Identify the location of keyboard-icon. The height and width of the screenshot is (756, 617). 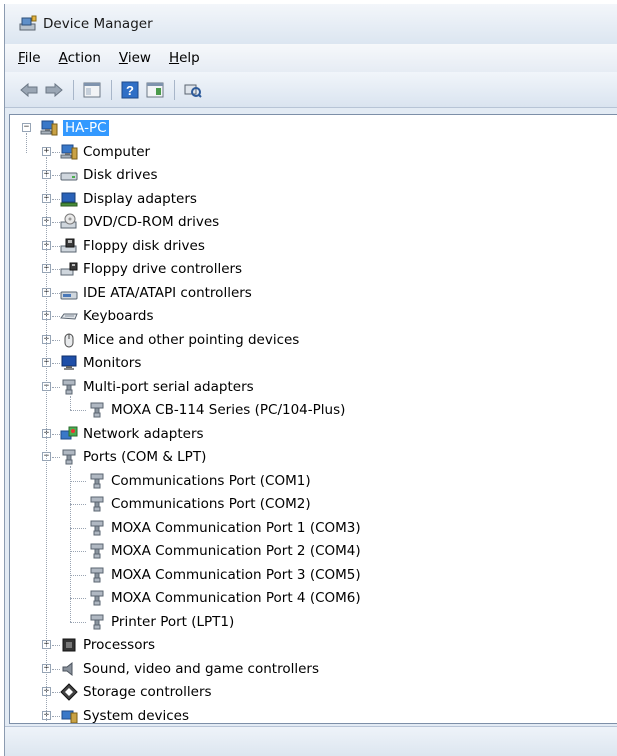
(69, 316).